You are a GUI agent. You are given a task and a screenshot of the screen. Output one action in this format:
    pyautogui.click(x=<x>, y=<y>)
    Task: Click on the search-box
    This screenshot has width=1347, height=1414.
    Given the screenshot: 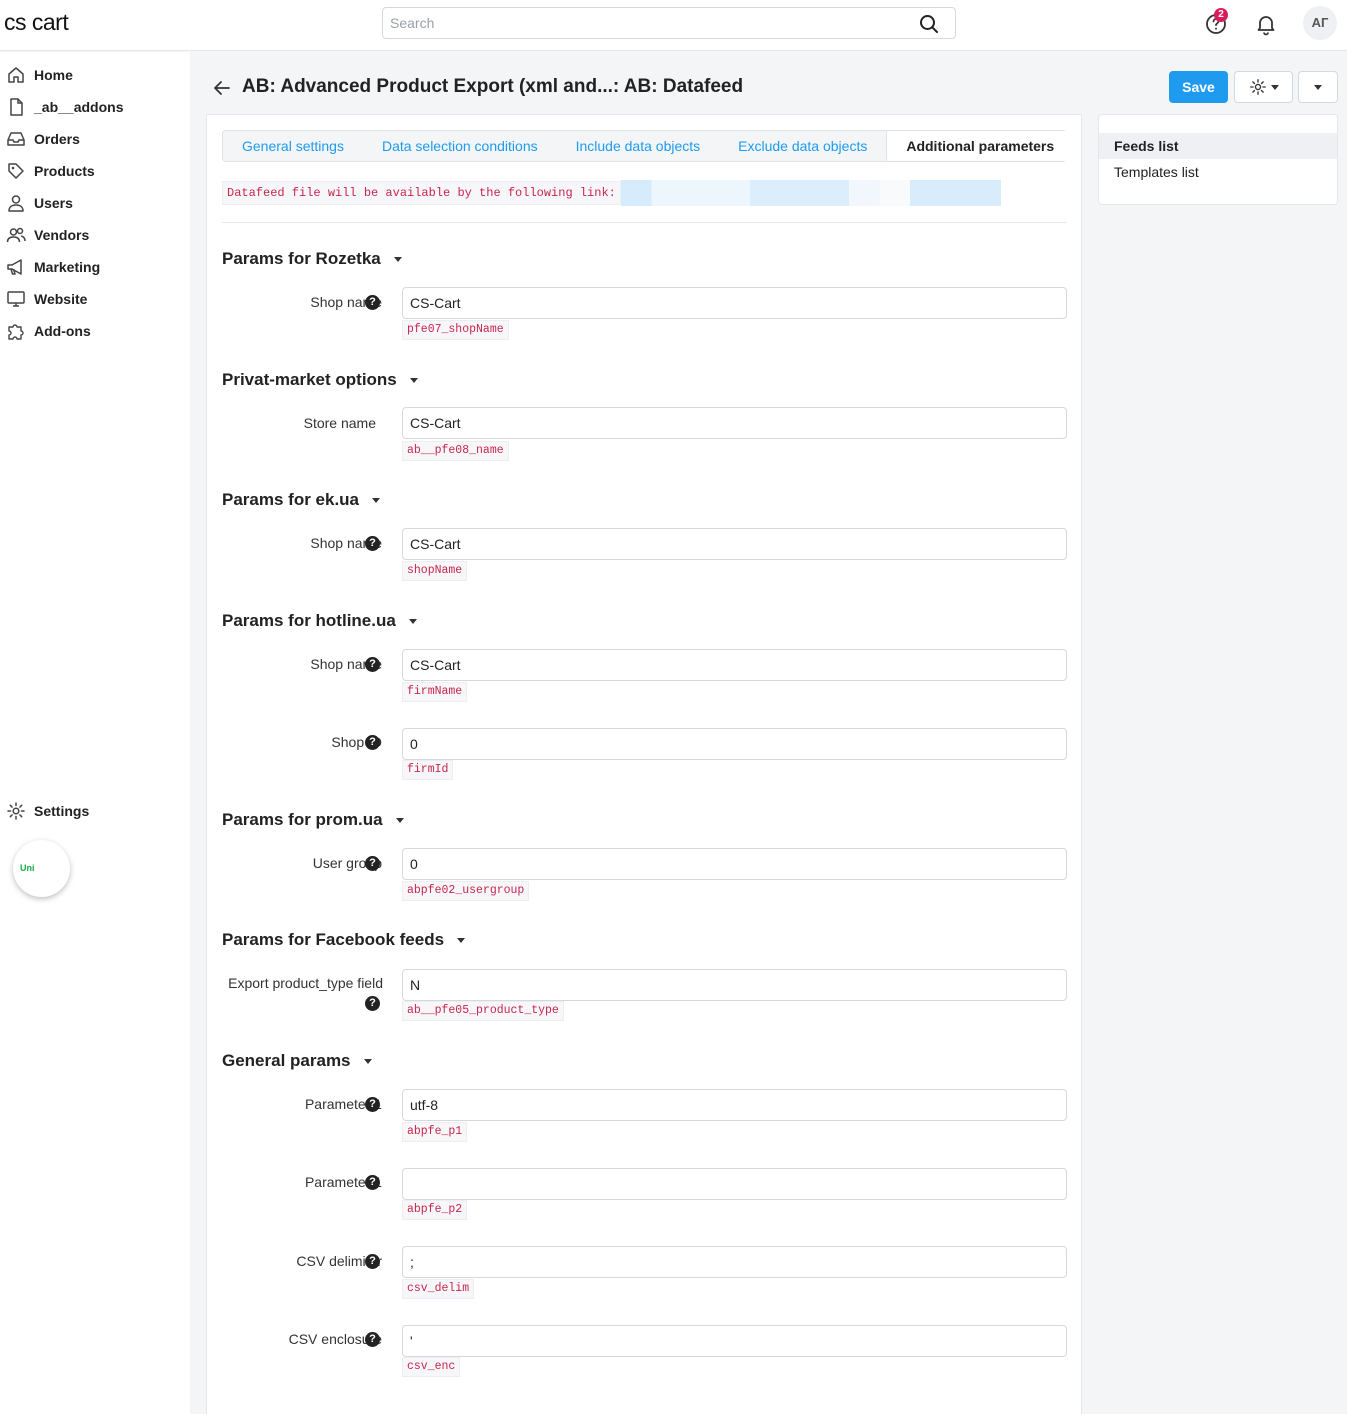 What is the action you would take?
    pyautogui.click(x=669, y=23)
    